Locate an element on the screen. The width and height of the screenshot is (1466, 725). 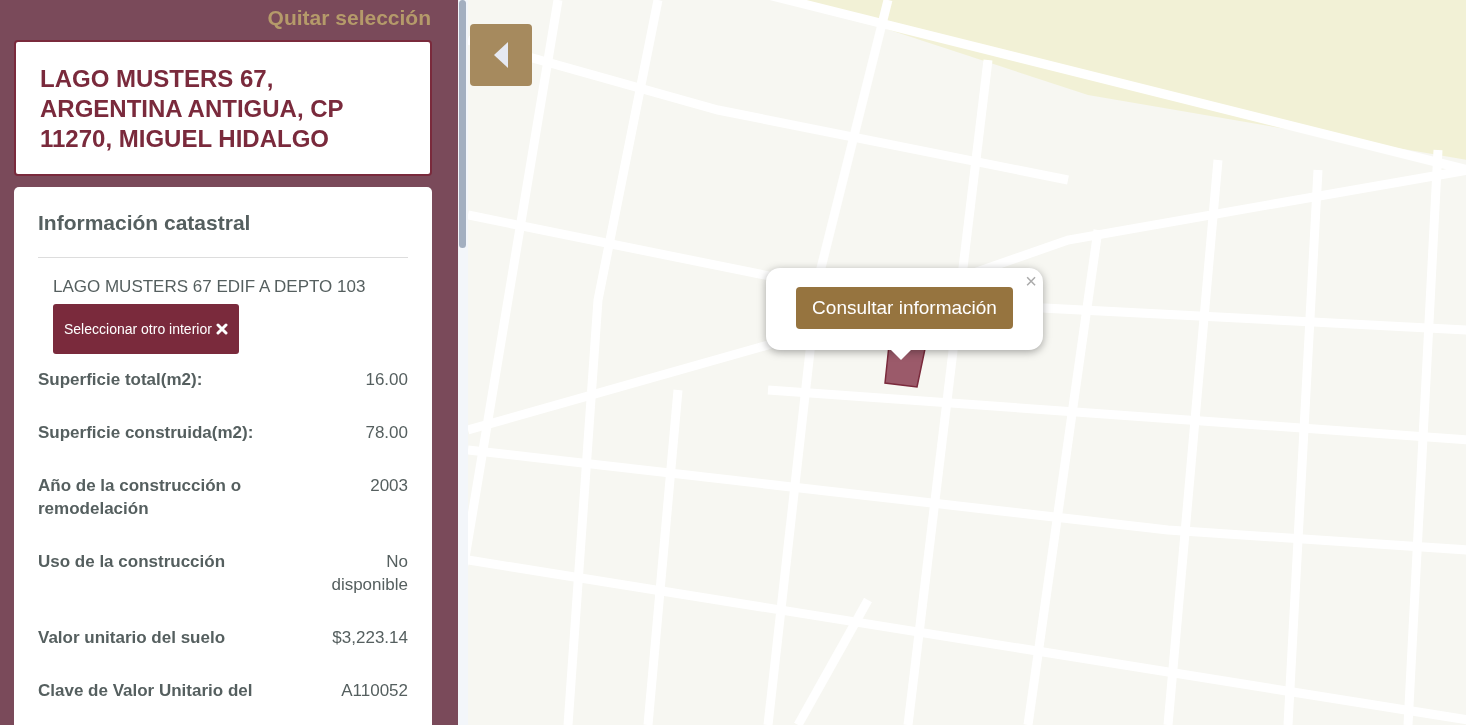
field-label: Valor unitario del suelo is located at coordinates (132, 638).